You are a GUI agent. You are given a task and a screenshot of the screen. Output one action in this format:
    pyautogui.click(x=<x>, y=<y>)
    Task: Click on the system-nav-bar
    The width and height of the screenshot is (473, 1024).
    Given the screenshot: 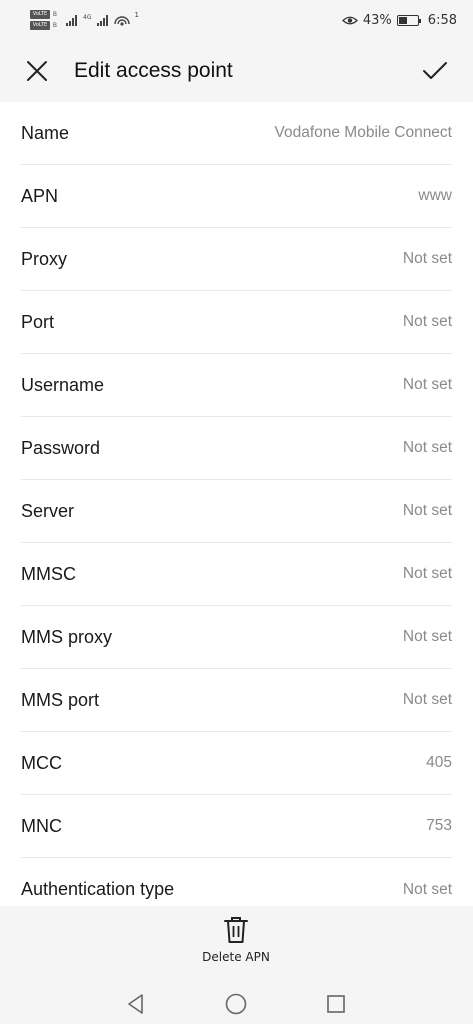 What is the action you would take?
    pyautogui.click(x=236, y=1004)
    